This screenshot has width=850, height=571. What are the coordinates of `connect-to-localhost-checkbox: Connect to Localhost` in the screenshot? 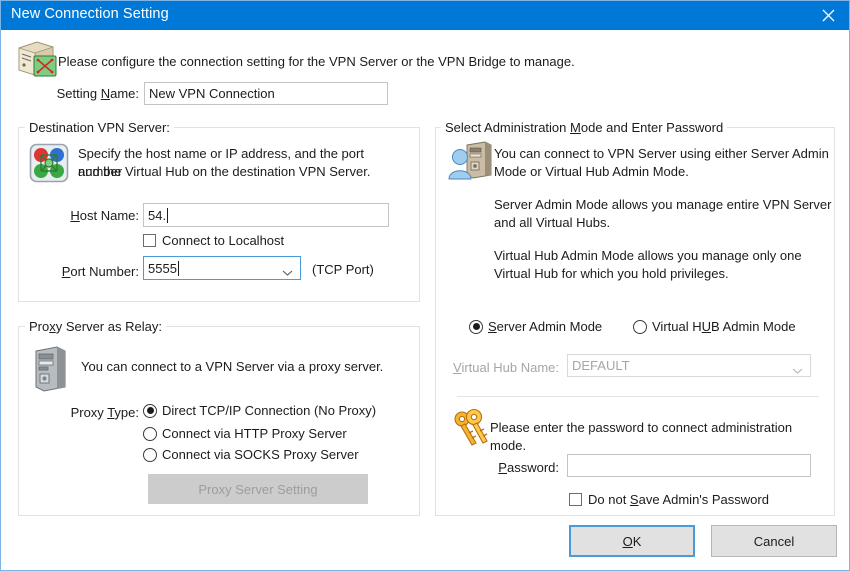 It's located at (213, 240).